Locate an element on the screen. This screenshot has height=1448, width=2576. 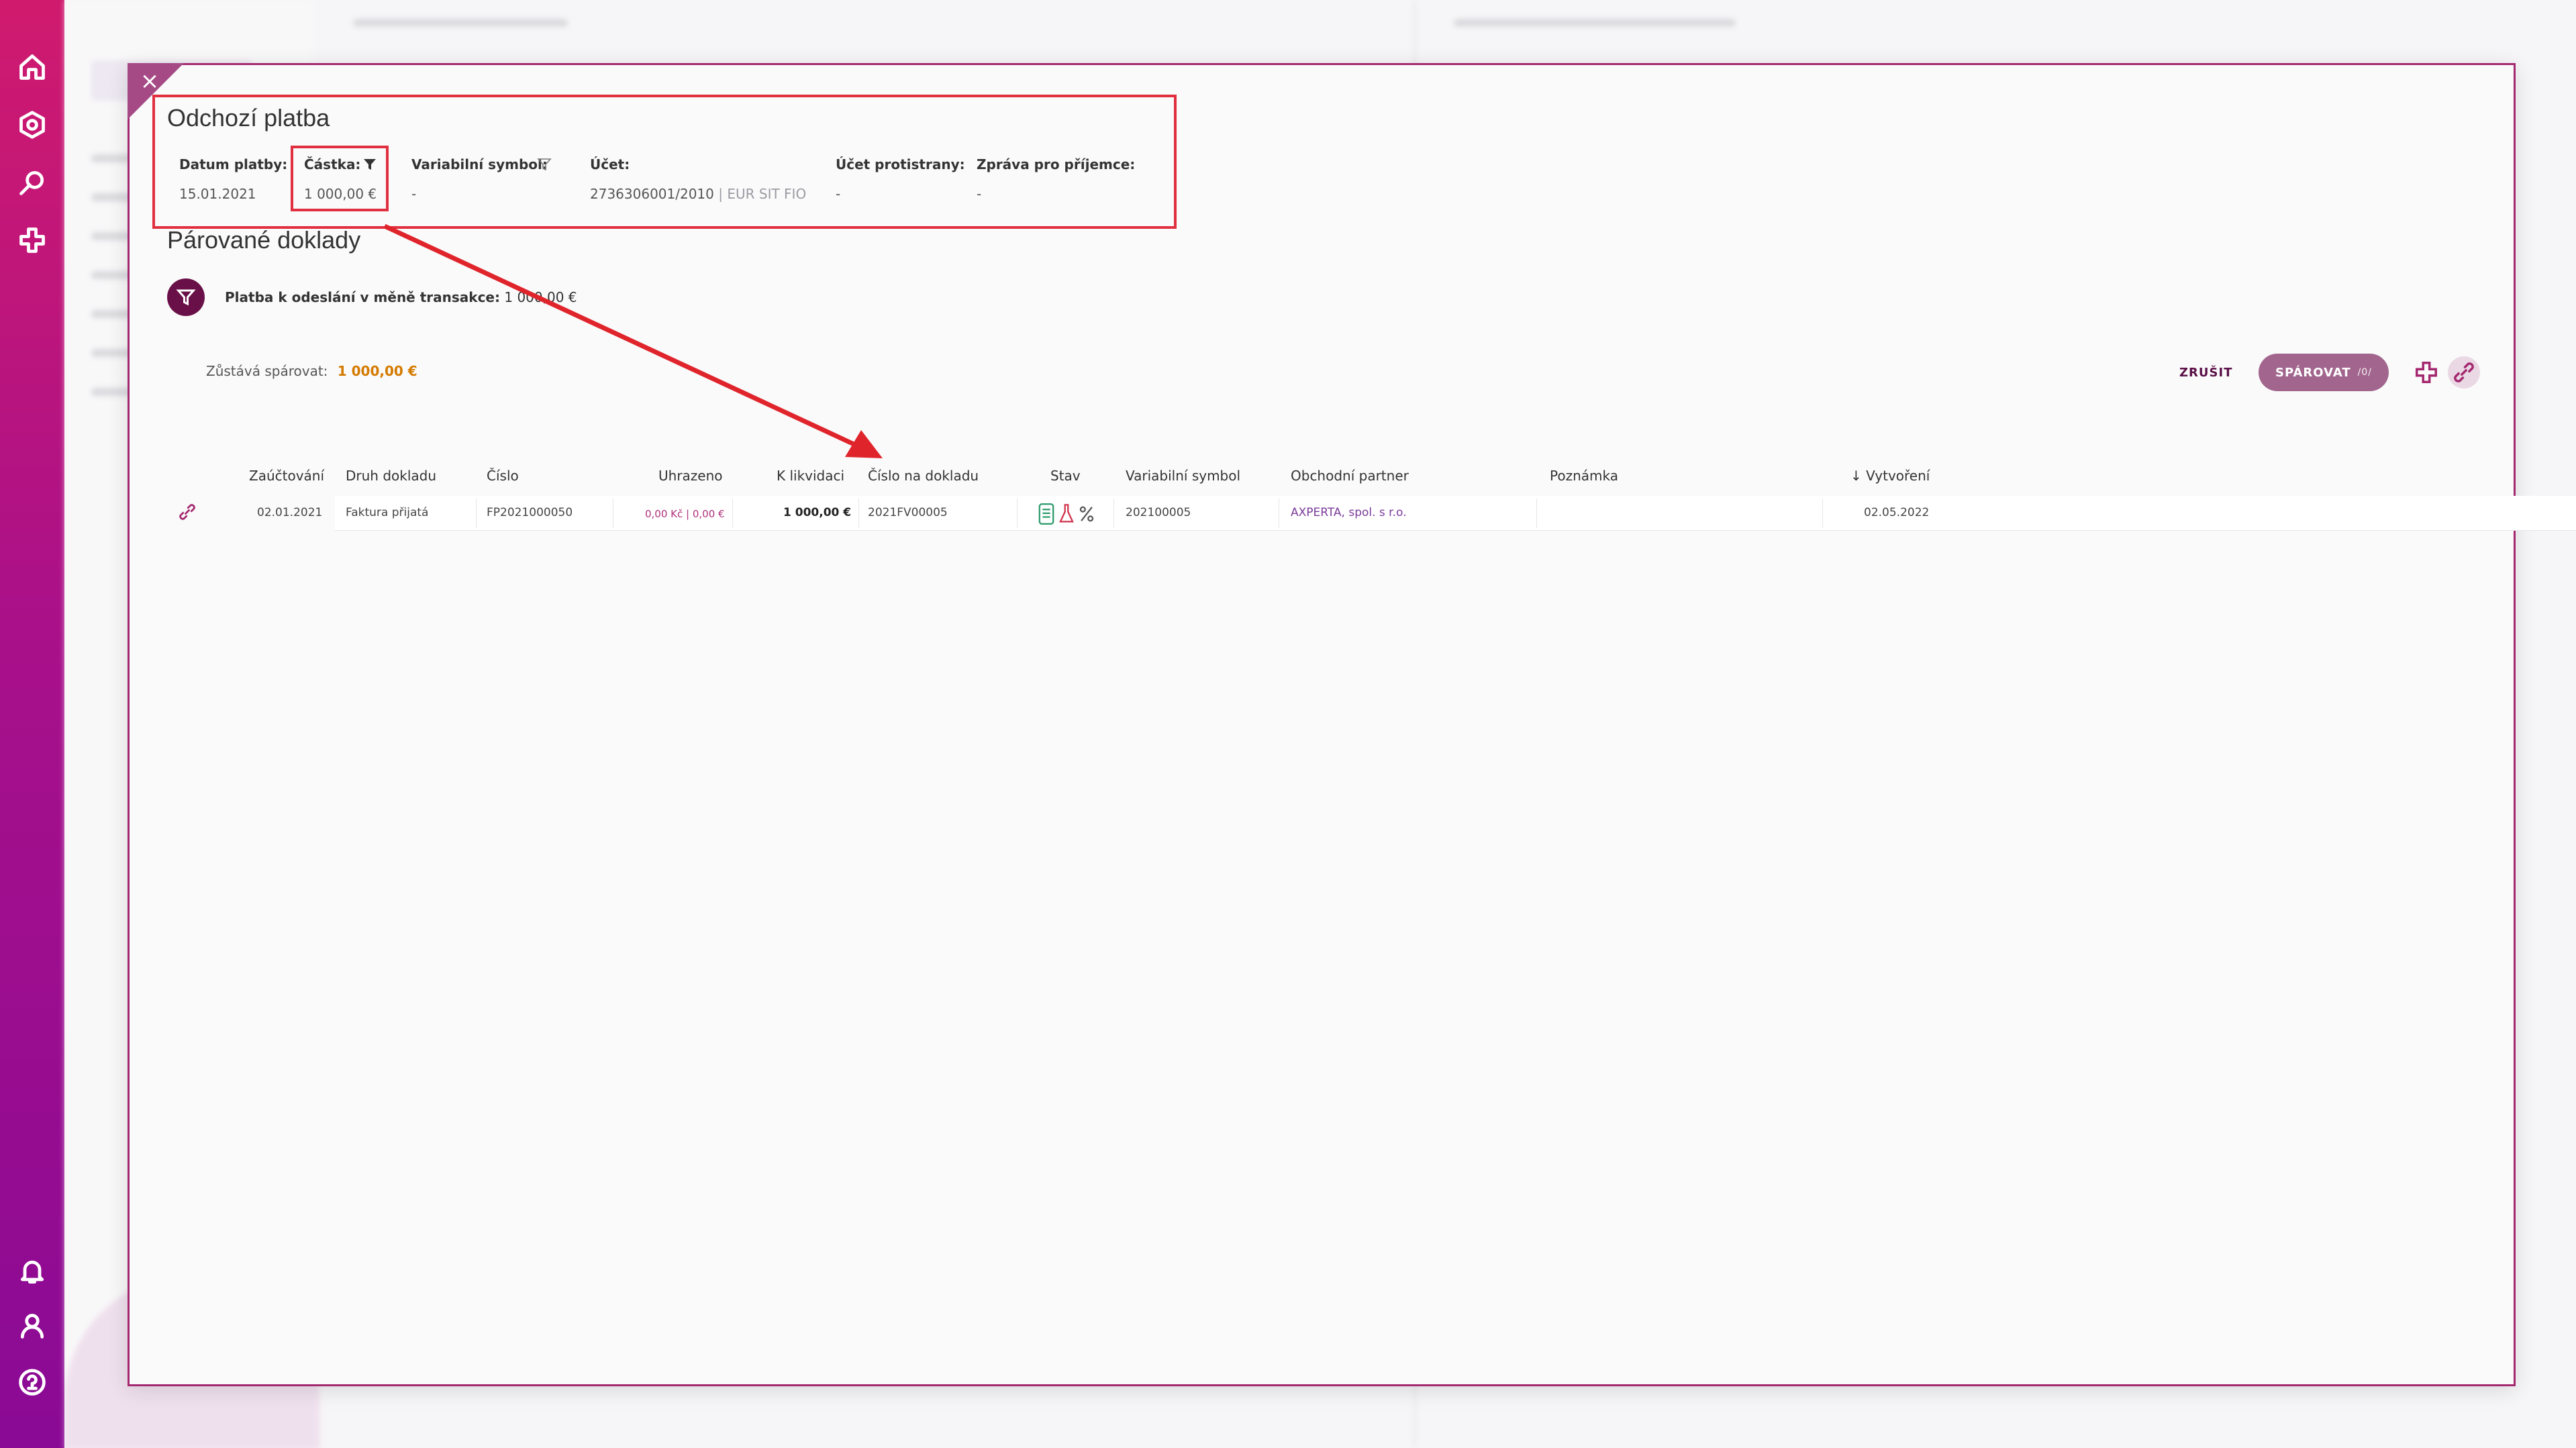
remaining-label: Zůstává spárovat: is located at coordinates (267, 371).